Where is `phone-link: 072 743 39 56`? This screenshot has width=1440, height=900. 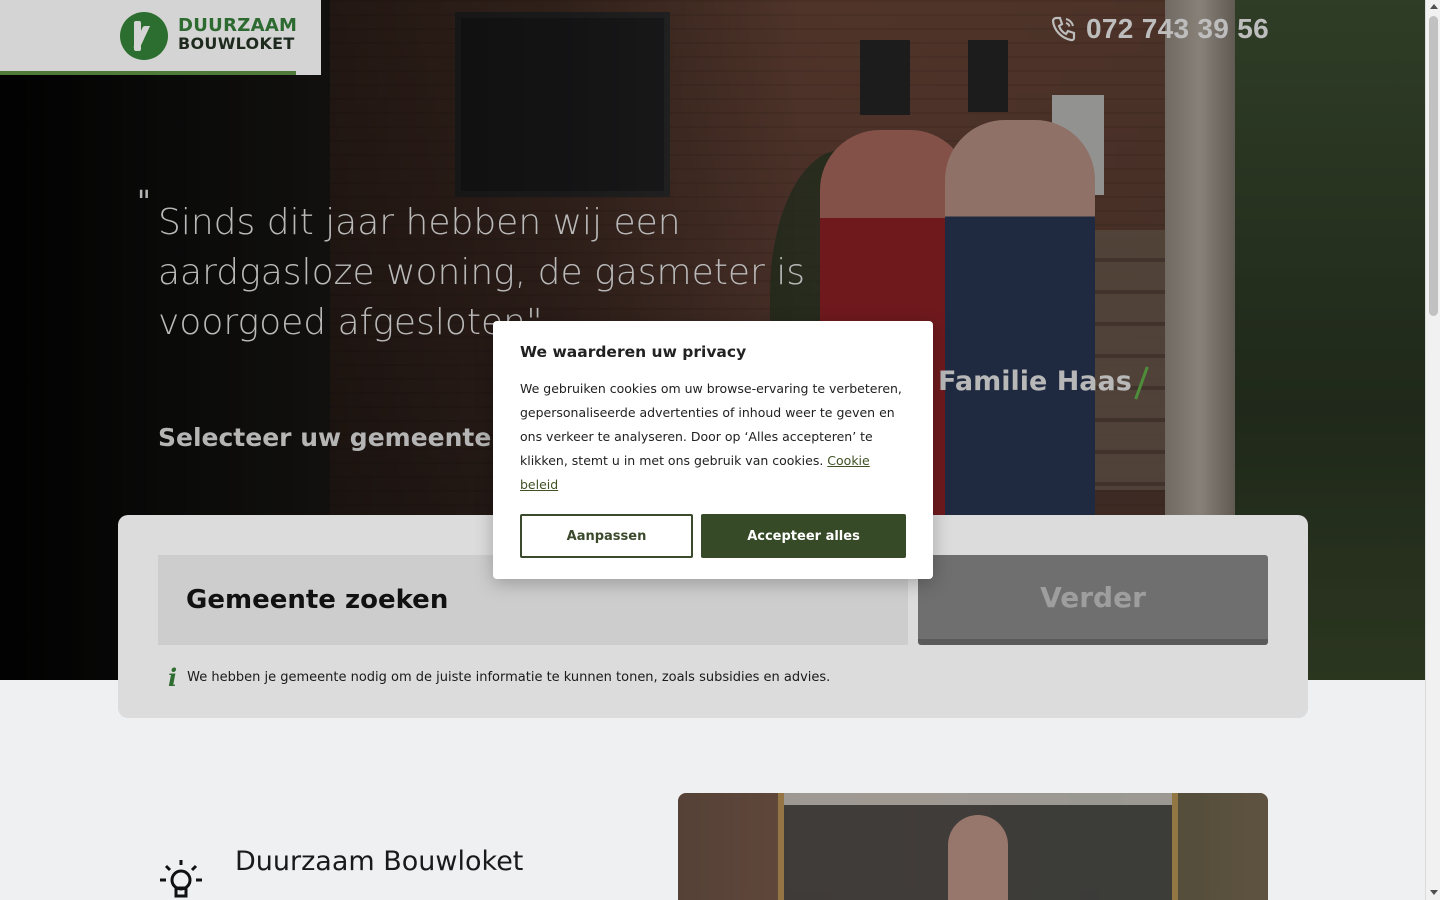 phone-link: 072 743 39 56 is located at coordinates (1159, 29).